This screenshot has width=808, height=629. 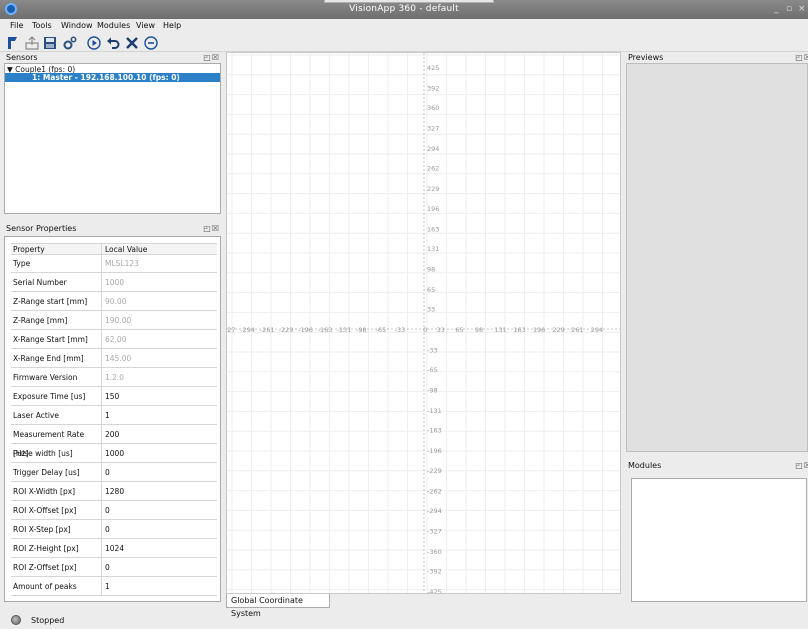 I want to click on sensors-panel-title: Sensors, so click(x=22, y=57).